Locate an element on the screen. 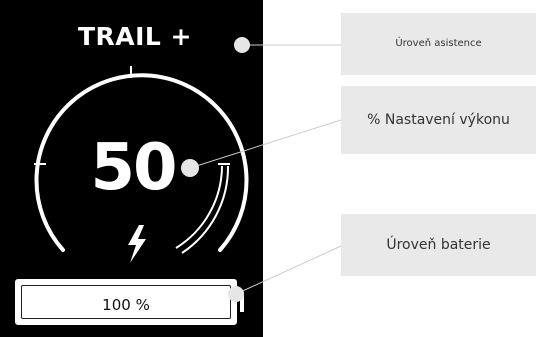 Image resolution: width=537 pixels, height=337 pixels. callout-assist-level: Úroveň asistence is located at coordinates (438, 44).